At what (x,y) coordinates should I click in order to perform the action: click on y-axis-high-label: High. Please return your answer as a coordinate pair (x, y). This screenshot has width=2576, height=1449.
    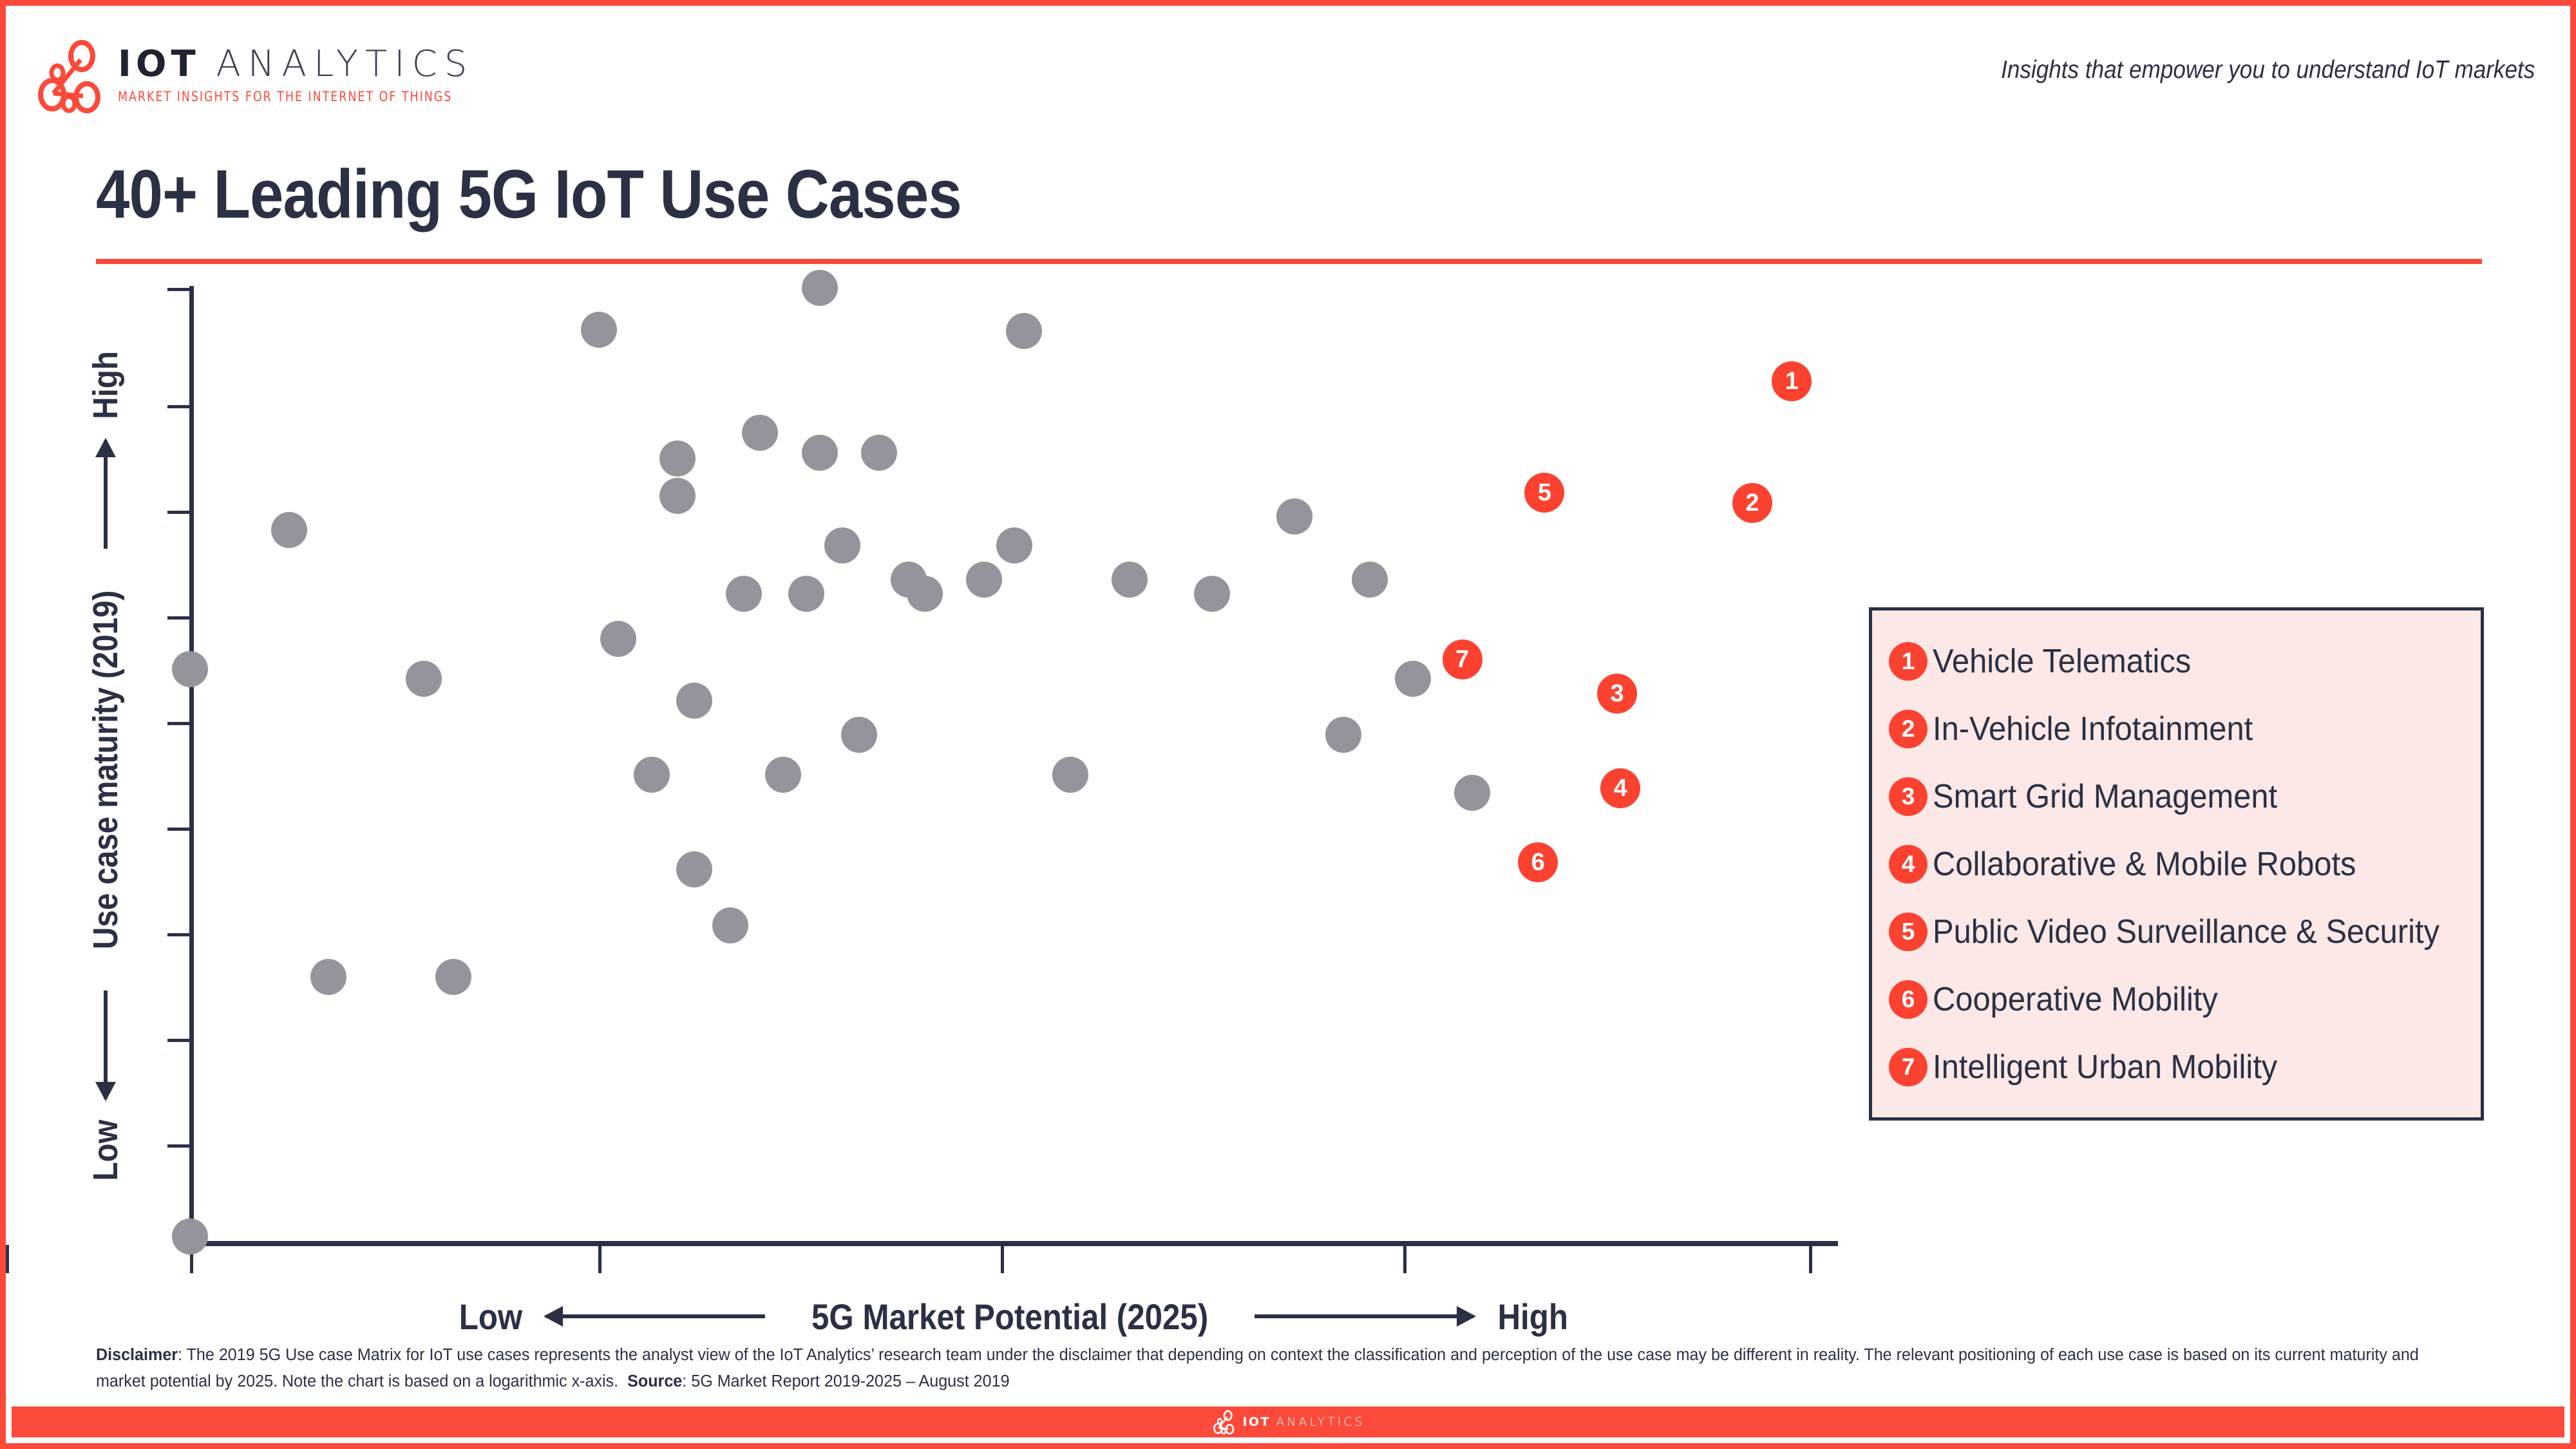
    Looking at the image, I should click on (105, 385).